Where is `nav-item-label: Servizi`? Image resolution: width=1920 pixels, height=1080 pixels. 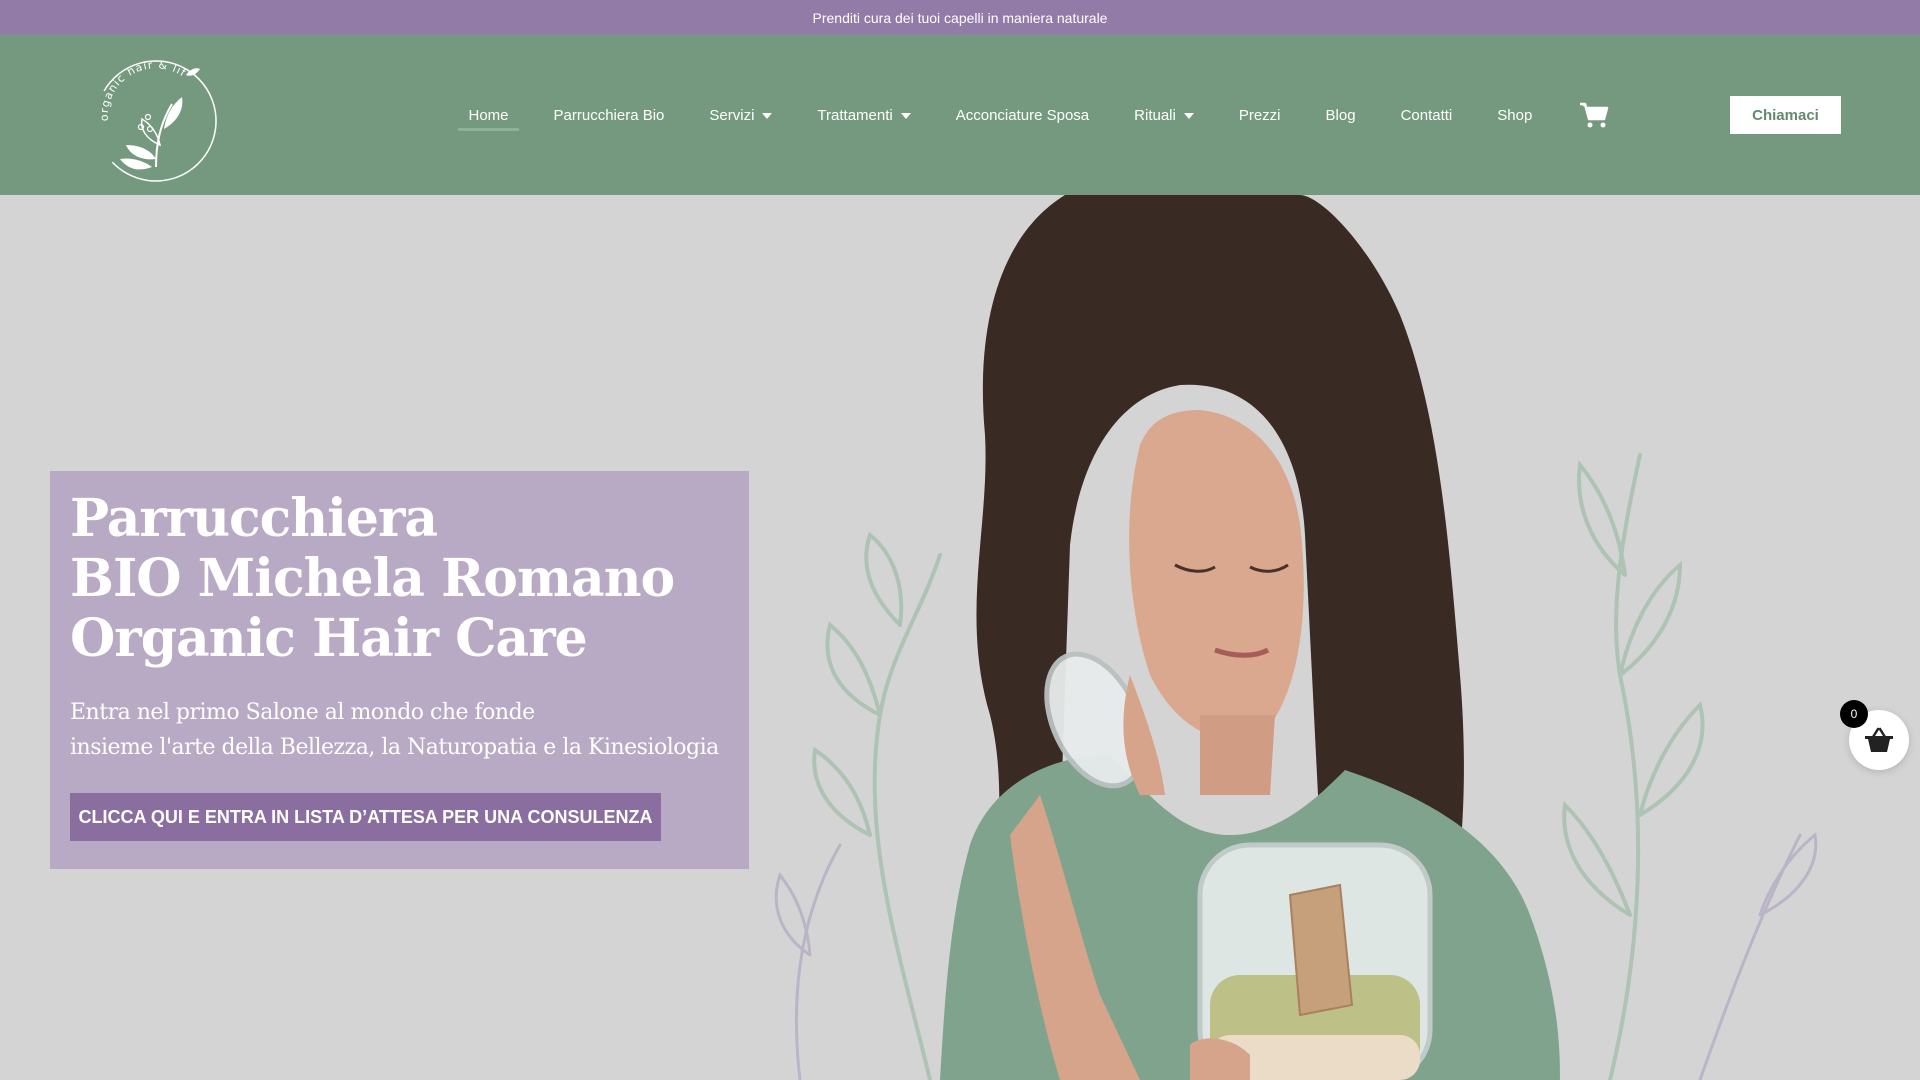
nav-item-label: Servizi is located at coordinates (732, 115).